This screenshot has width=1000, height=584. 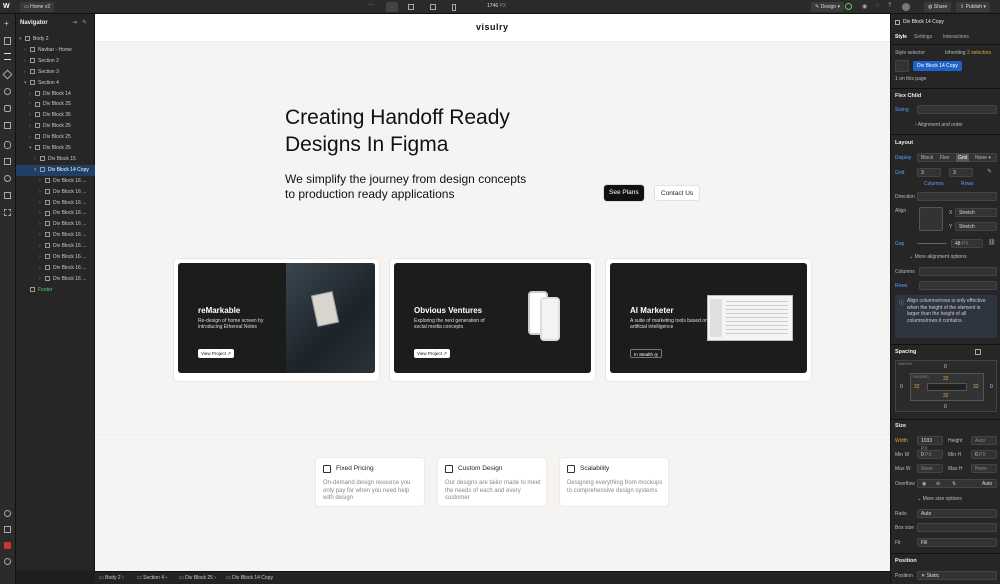 What do you see at coordinates (978, 352) in the screenshot?
I see `spacing-add-icon` at bounding box center [978, 352].